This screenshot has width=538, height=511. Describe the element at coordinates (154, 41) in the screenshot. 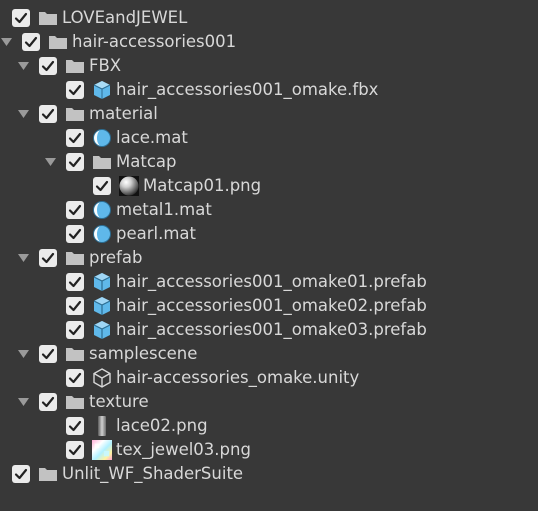

I see `tree-item-label: hair-accessories001` at that location.